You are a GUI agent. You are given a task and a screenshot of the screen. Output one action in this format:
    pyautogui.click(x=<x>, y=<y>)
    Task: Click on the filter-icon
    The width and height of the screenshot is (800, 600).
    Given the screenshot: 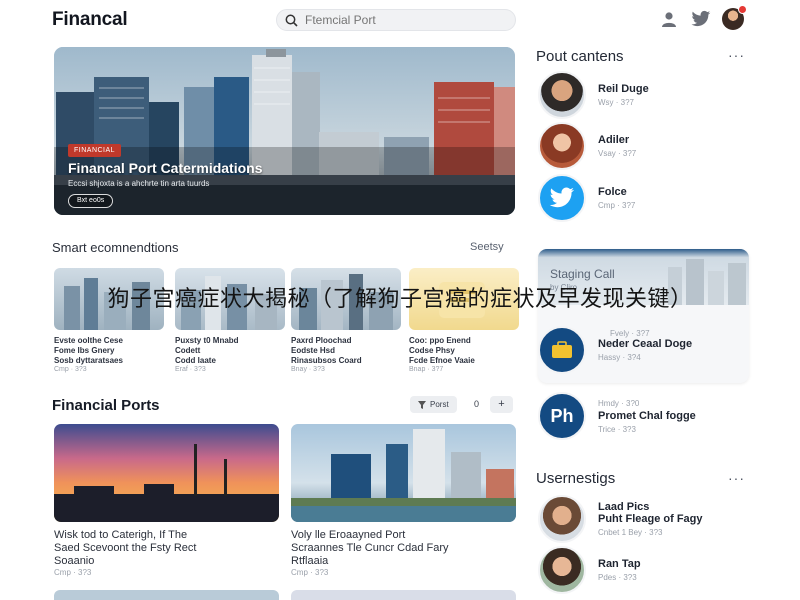 What is the action you would take?
    pyautogui.click(x=422, y=404)
    